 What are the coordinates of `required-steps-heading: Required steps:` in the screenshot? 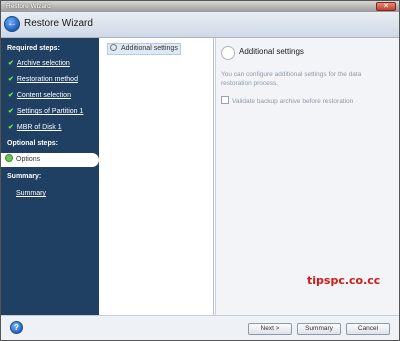 It's located at (33, 48).